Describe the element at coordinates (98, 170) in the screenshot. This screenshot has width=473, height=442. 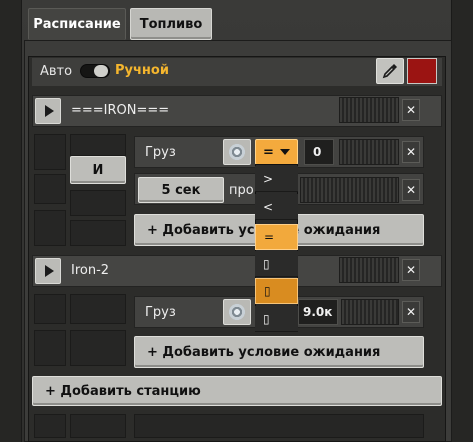
I see `and-or-button: И` at that location.